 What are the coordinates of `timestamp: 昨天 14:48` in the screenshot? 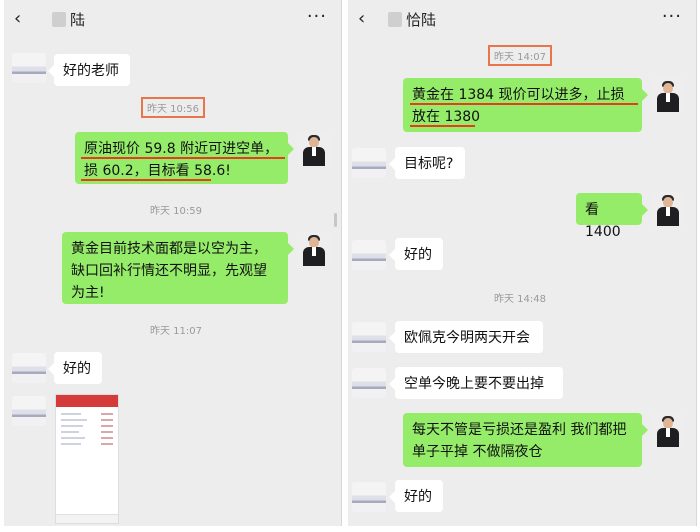 It's located at (520, 299).